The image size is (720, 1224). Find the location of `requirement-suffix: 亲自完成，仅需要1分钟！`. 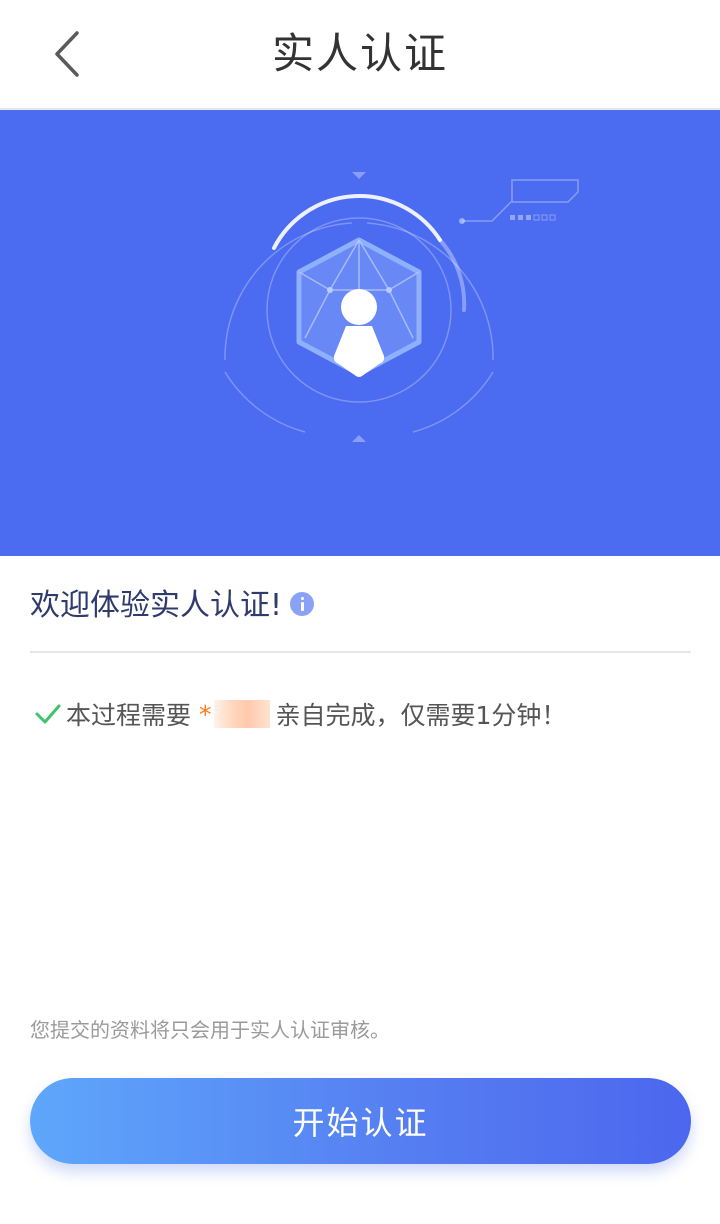

requirement-suffix: 亲自完成，仅需要1分钟！ is located at coordinates (421, 715).